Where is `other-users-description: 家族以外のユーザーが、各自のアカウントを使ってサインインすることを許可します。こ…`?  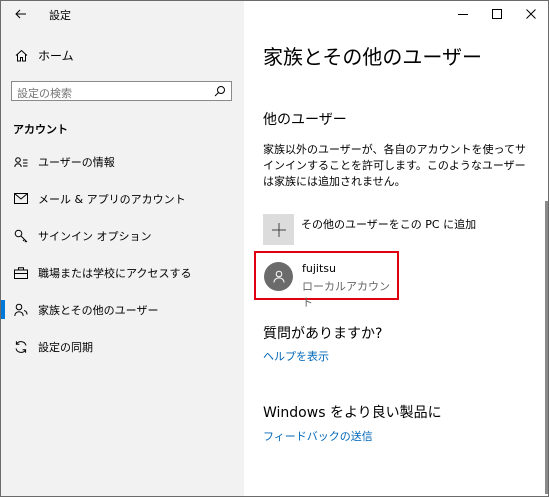
other-users-description: 家族以外のユーザーが、各自のアカウントを使ってサインインすることを許可します。こ… is located at coordinates (395, 165).